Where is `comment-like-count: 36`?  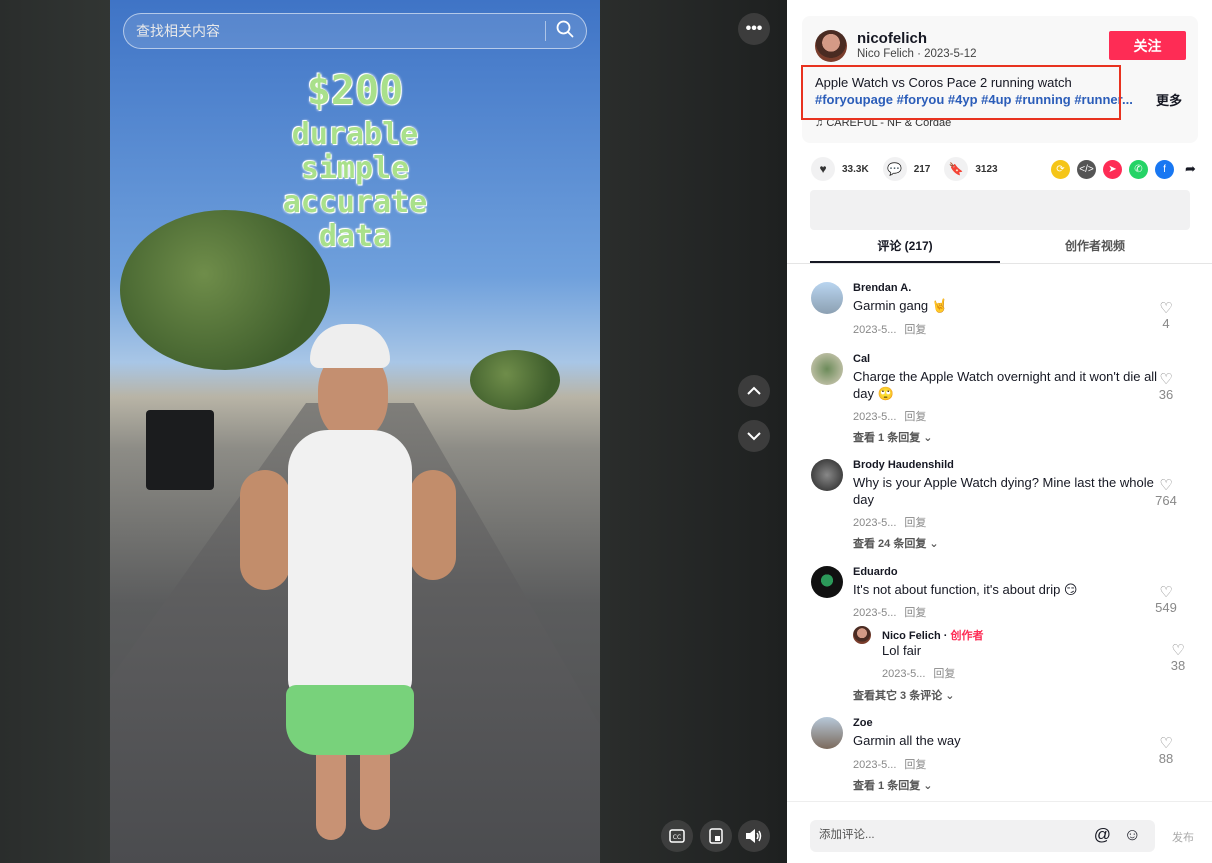
comment-like-count: 36 is located at coordinates (1166, 394).